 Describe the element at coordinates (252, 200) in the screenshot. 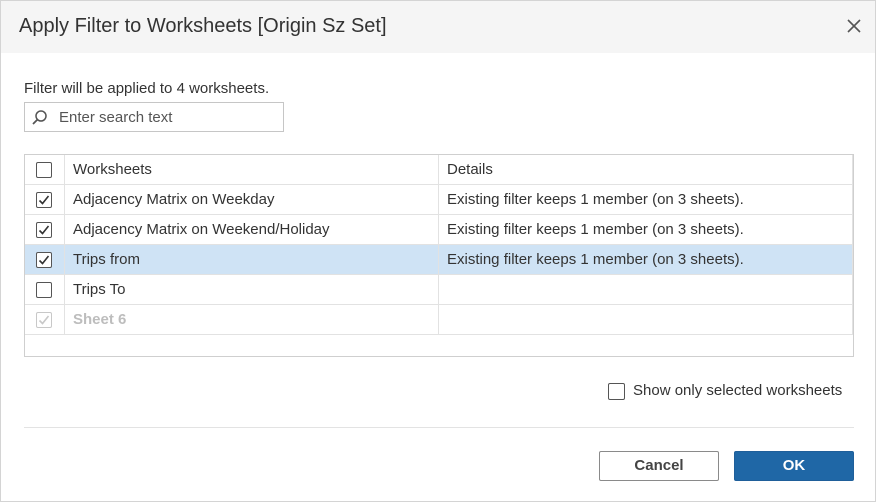

I see `worksheet-name: Adjacency Matrix on Weekday` at that location.